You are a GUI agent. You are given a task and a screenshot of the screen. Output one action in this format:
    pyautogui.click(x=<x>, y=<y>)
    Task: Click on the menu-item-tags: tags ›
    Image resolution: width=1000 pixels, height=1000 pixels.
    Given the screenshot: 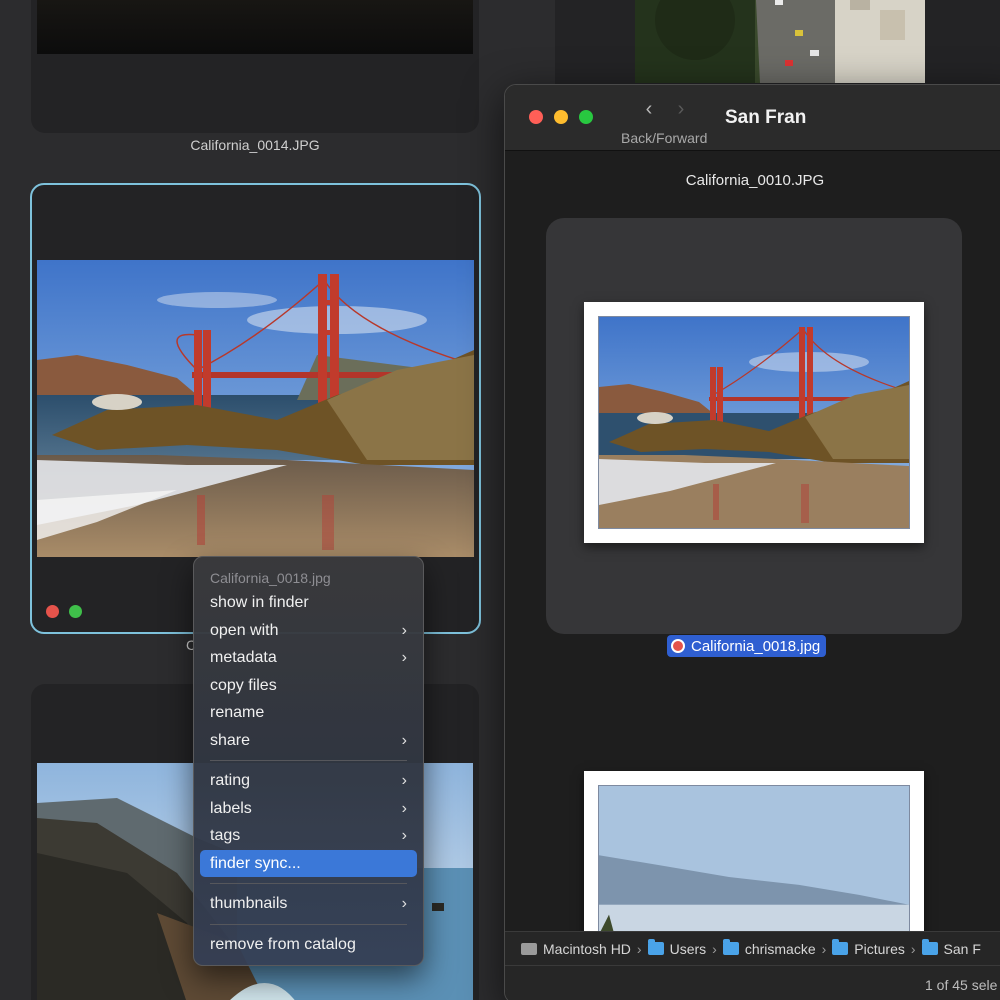 What is the action you would take?
    pyautogui.click(x=308, y=836)
    